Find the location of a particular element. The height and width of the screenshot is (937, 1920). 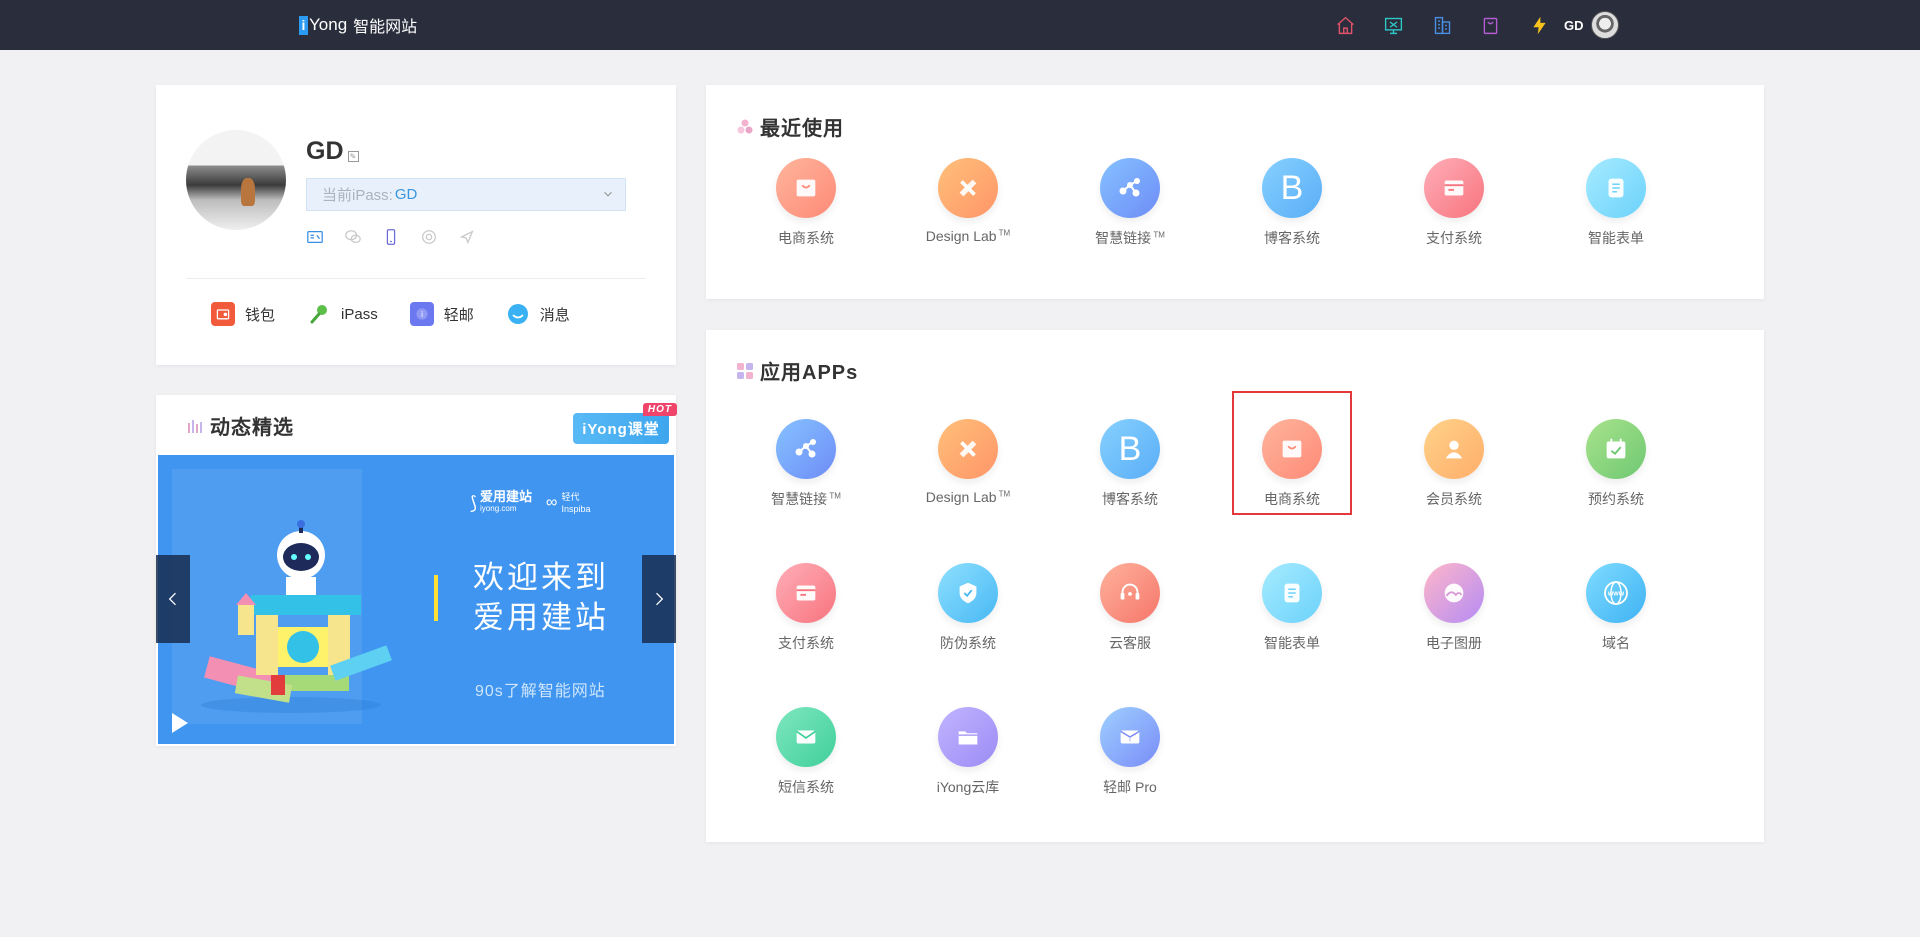

profile-avatar is located at coordinates (236, 180).